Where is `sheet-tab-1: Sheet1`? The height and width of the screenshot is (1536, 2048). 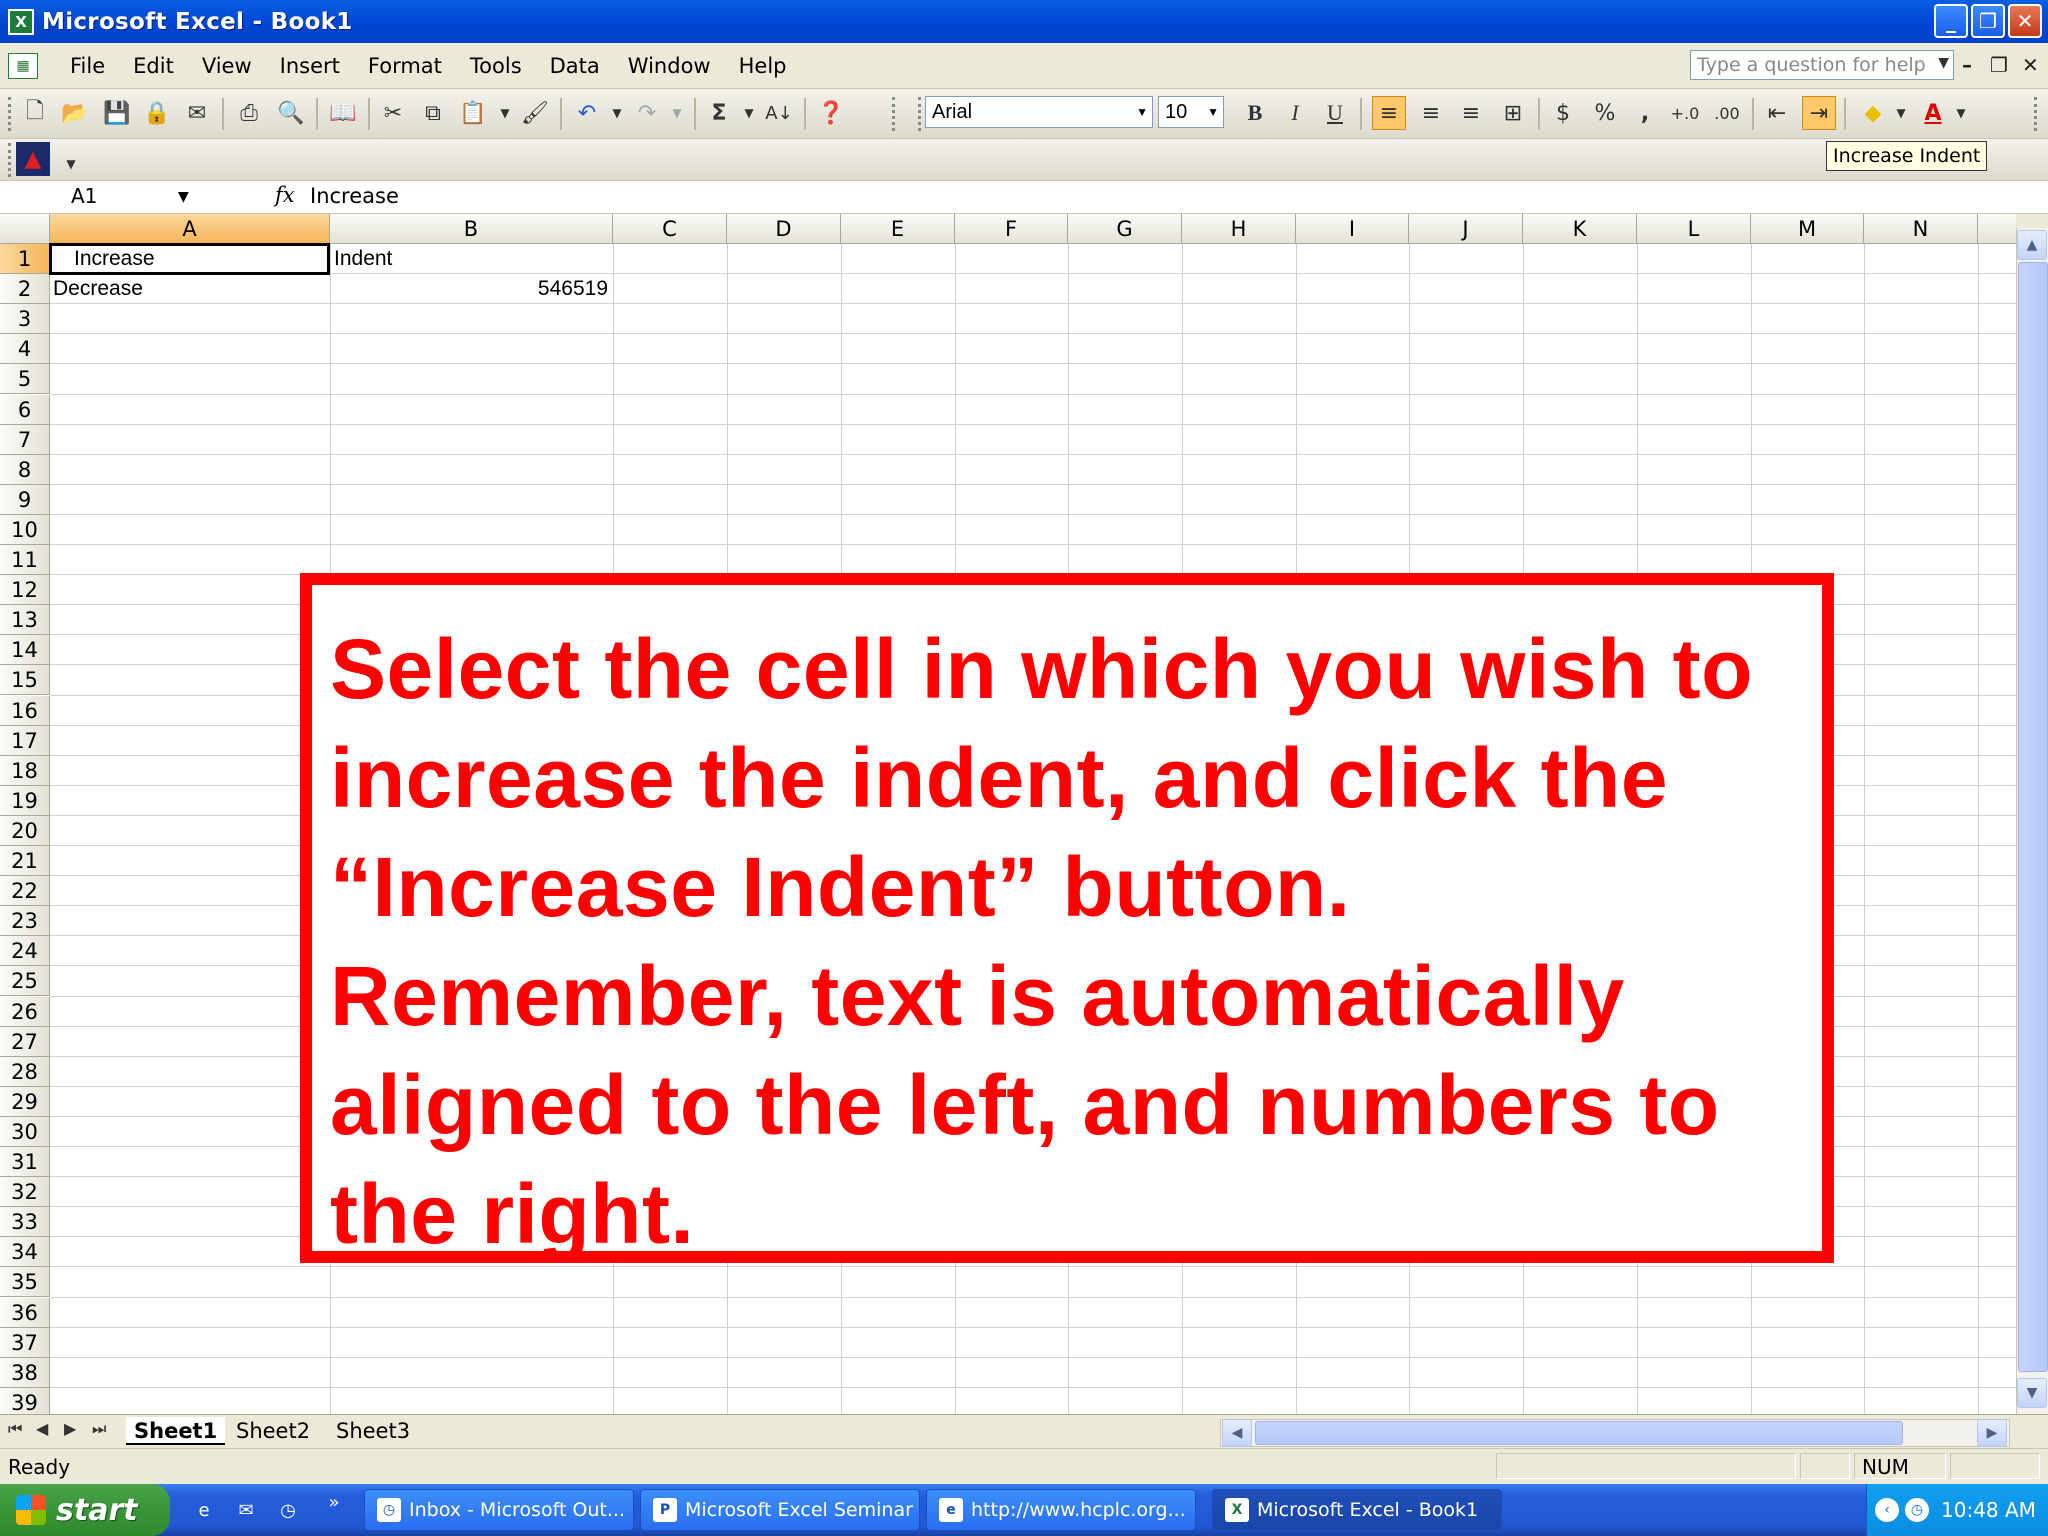
sheet-tab-1: Sheet1 is located at coordinates (176, 1431).